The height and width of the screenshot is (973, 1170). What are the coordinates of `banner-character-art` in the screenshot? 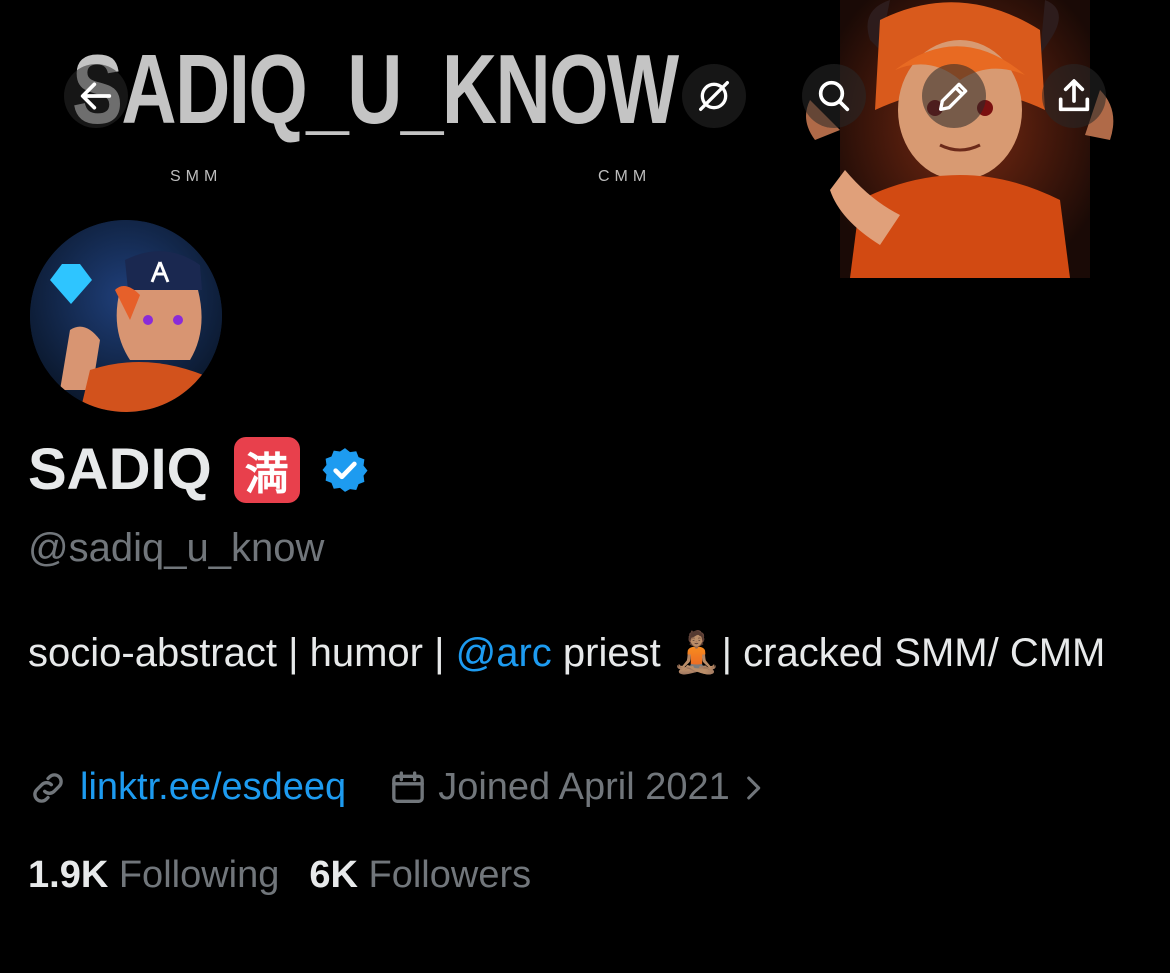 It's located at (965, 139).